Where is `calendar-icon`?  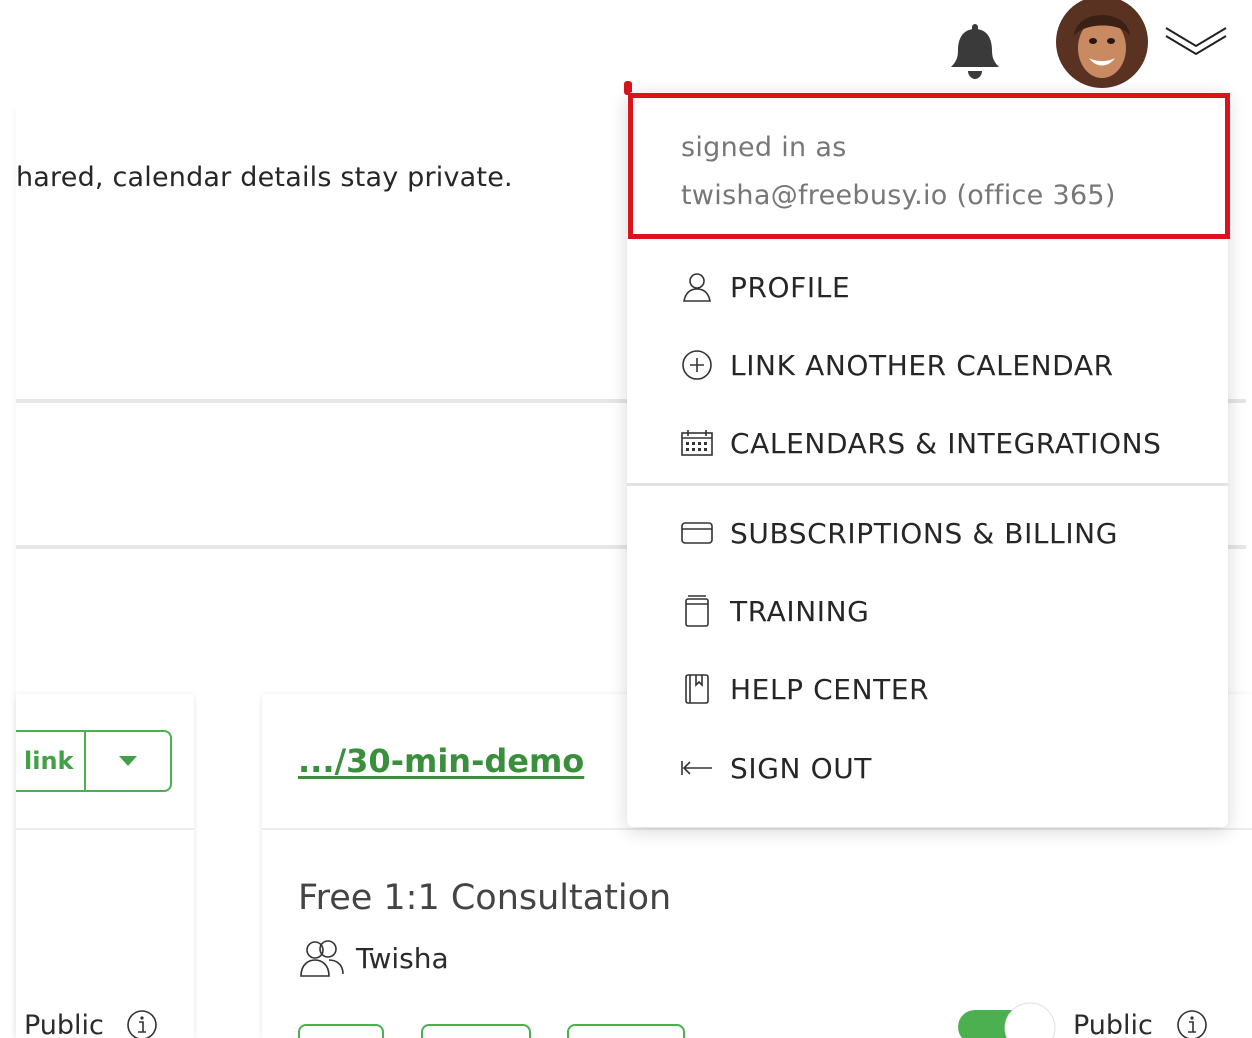 calendar-icon is located at coordinates (697, 443).